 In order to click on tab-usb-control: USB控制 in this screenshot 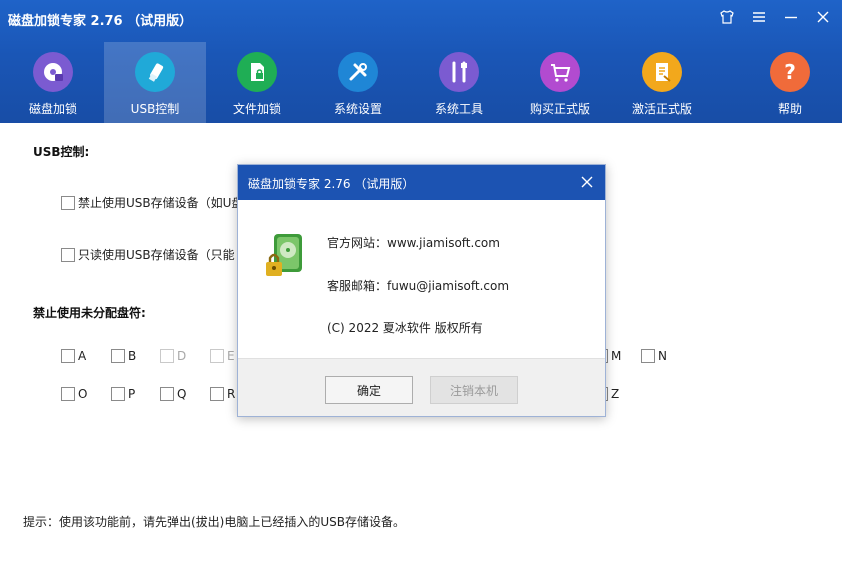, I will do `click(155, 82)`.